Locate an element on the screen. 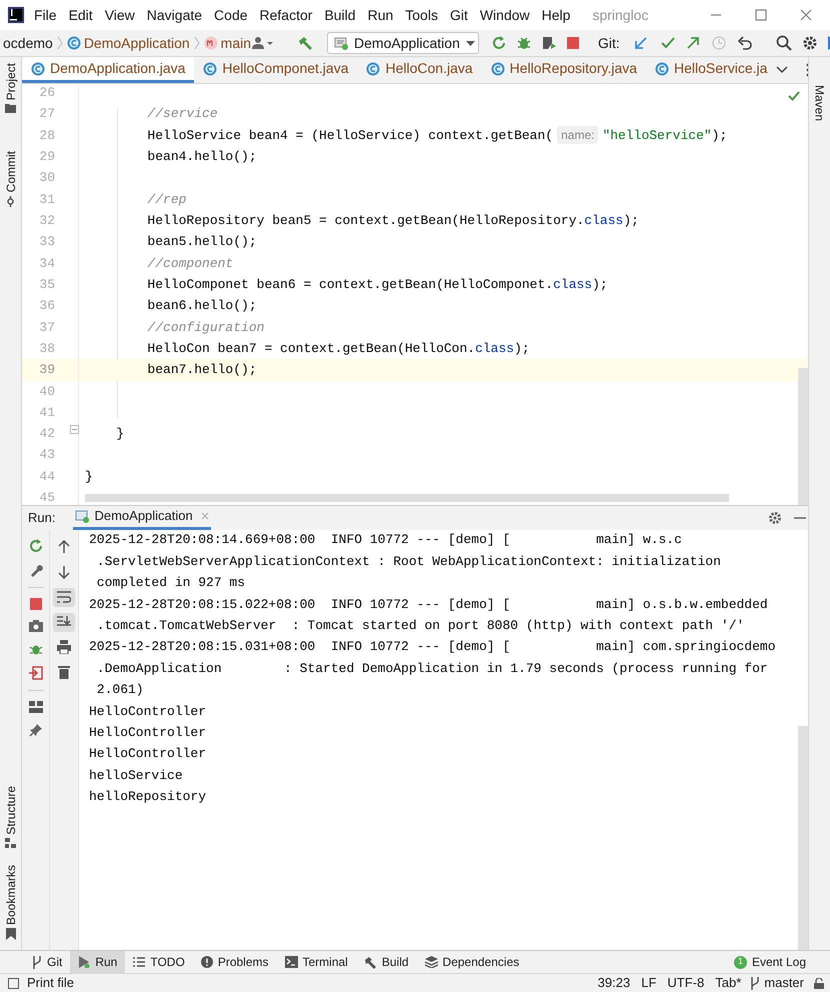 The width and height of the screenshot is (830, 992). code-comment: //configuration is located at coordinates (205, 327).